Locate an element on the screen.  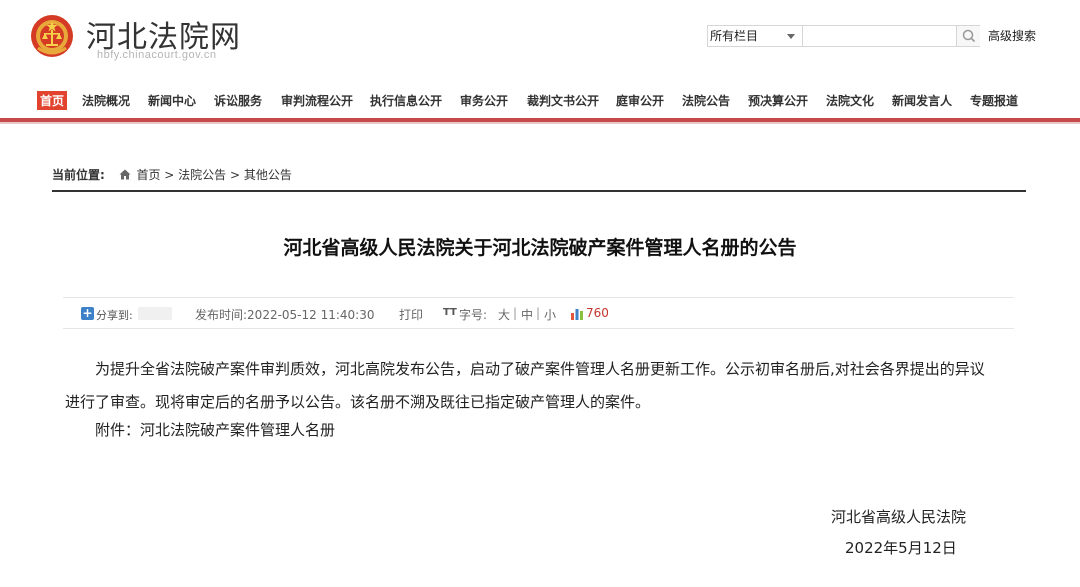
court-emblem-icon is located at coordinates (52, 36).